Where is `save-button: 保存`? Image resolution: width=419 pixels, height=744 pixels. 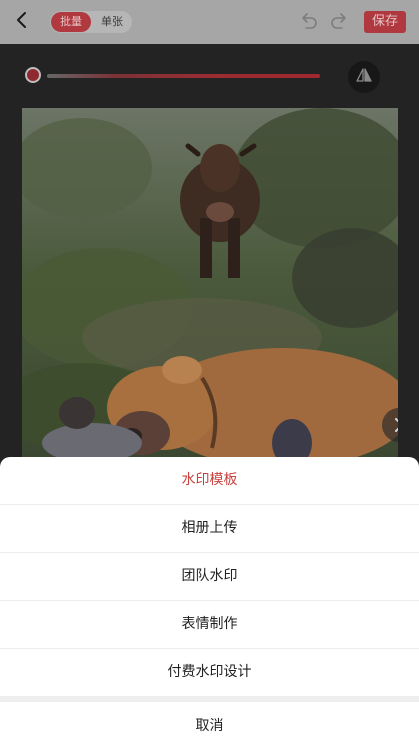
save-button: 保存 is located at coordinates (385, 22).